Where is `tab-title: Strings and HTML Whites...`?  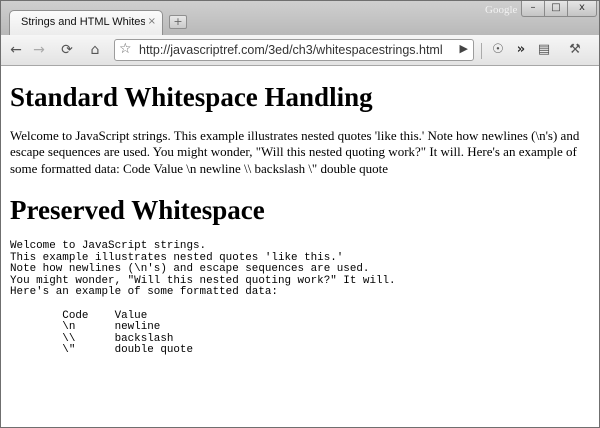 tab-title: Strings and HTML Whites... is located at coordinates (83, 22).